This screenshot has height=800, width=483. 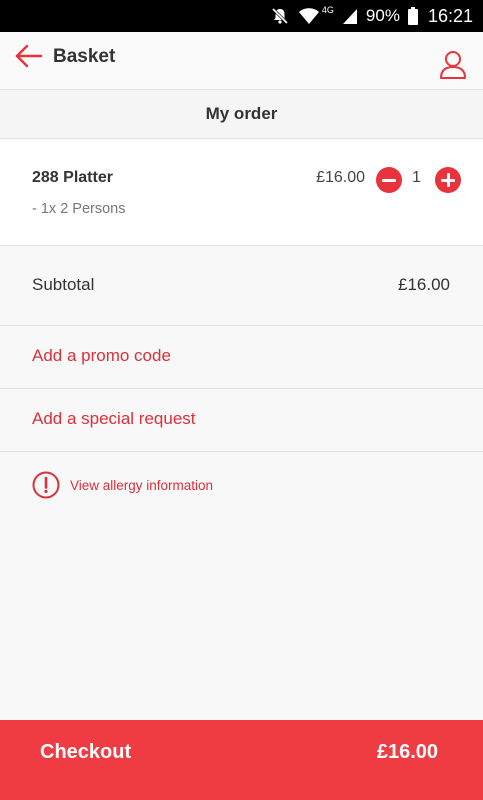 What do you see at coordinates (309, 16) in the screenshot?
I see `wifi-icon` at bounding box center [309, 16].